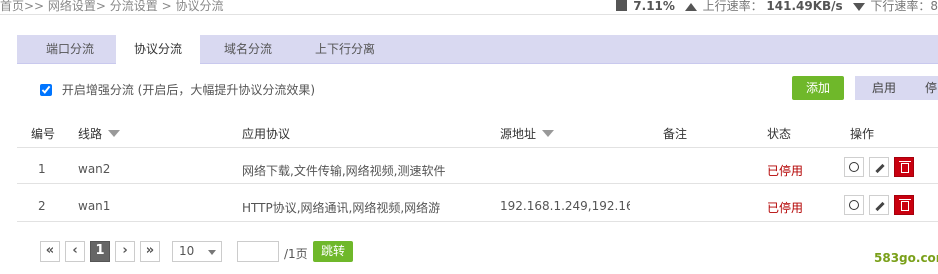  Describe the element at coordinates (42, 206) in the screenshot. I see `row-number: 2` at that location.